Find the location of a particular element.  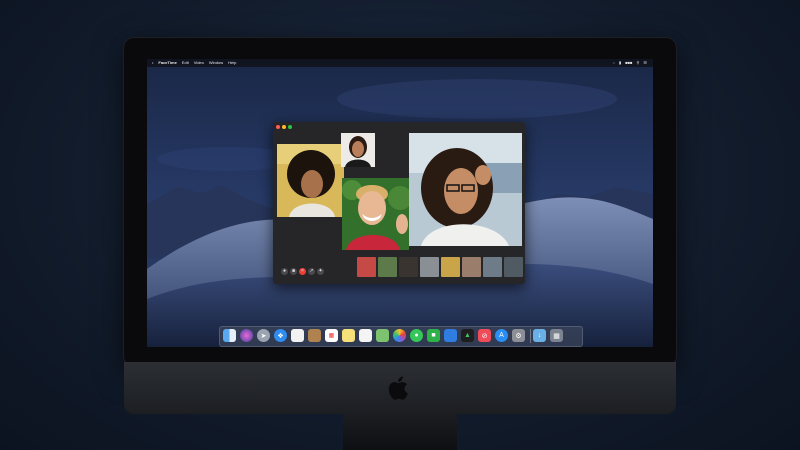

spotlight-icon: ⚲ is located at coordinates (637, 63).